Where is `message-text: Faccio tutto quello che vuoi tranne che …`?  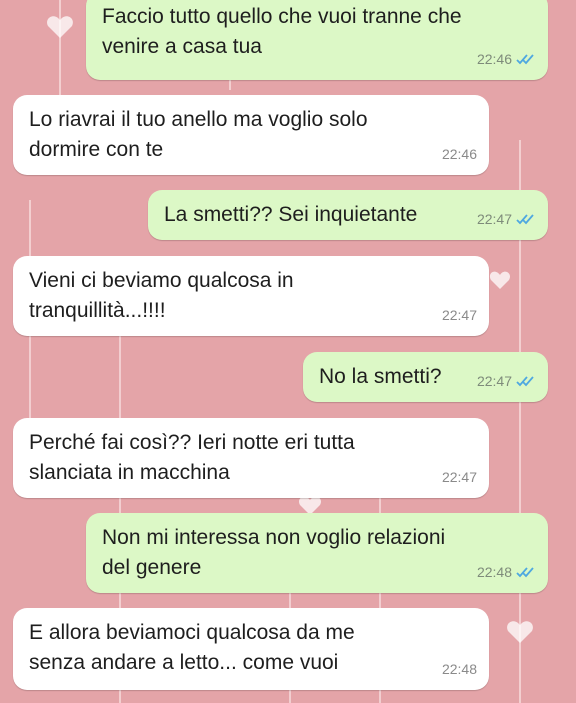
message-text: Faccio tutto quello che vuoi tranne che … is located at coordinates (282, 31).